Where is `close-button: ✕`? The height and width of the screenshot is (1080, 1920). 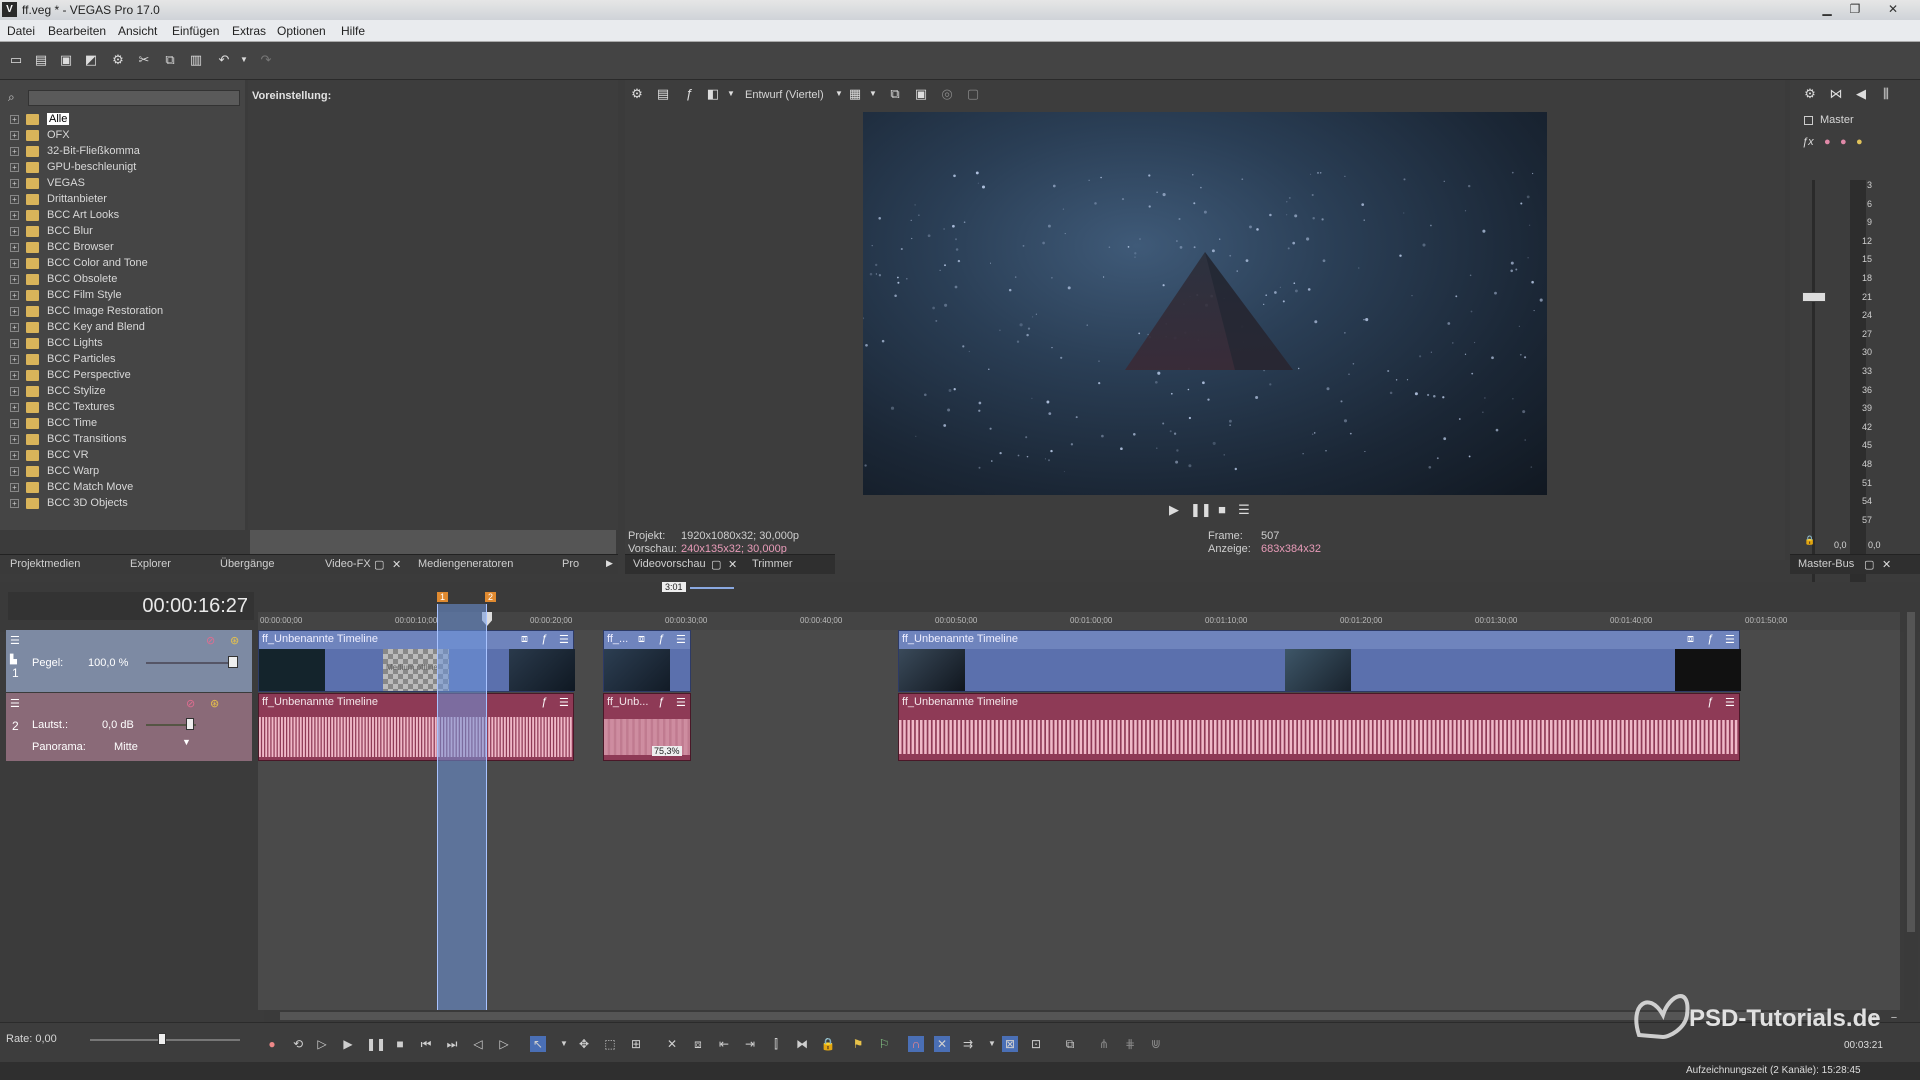
close-button: ✕ is located at coordinates (1893, 9).